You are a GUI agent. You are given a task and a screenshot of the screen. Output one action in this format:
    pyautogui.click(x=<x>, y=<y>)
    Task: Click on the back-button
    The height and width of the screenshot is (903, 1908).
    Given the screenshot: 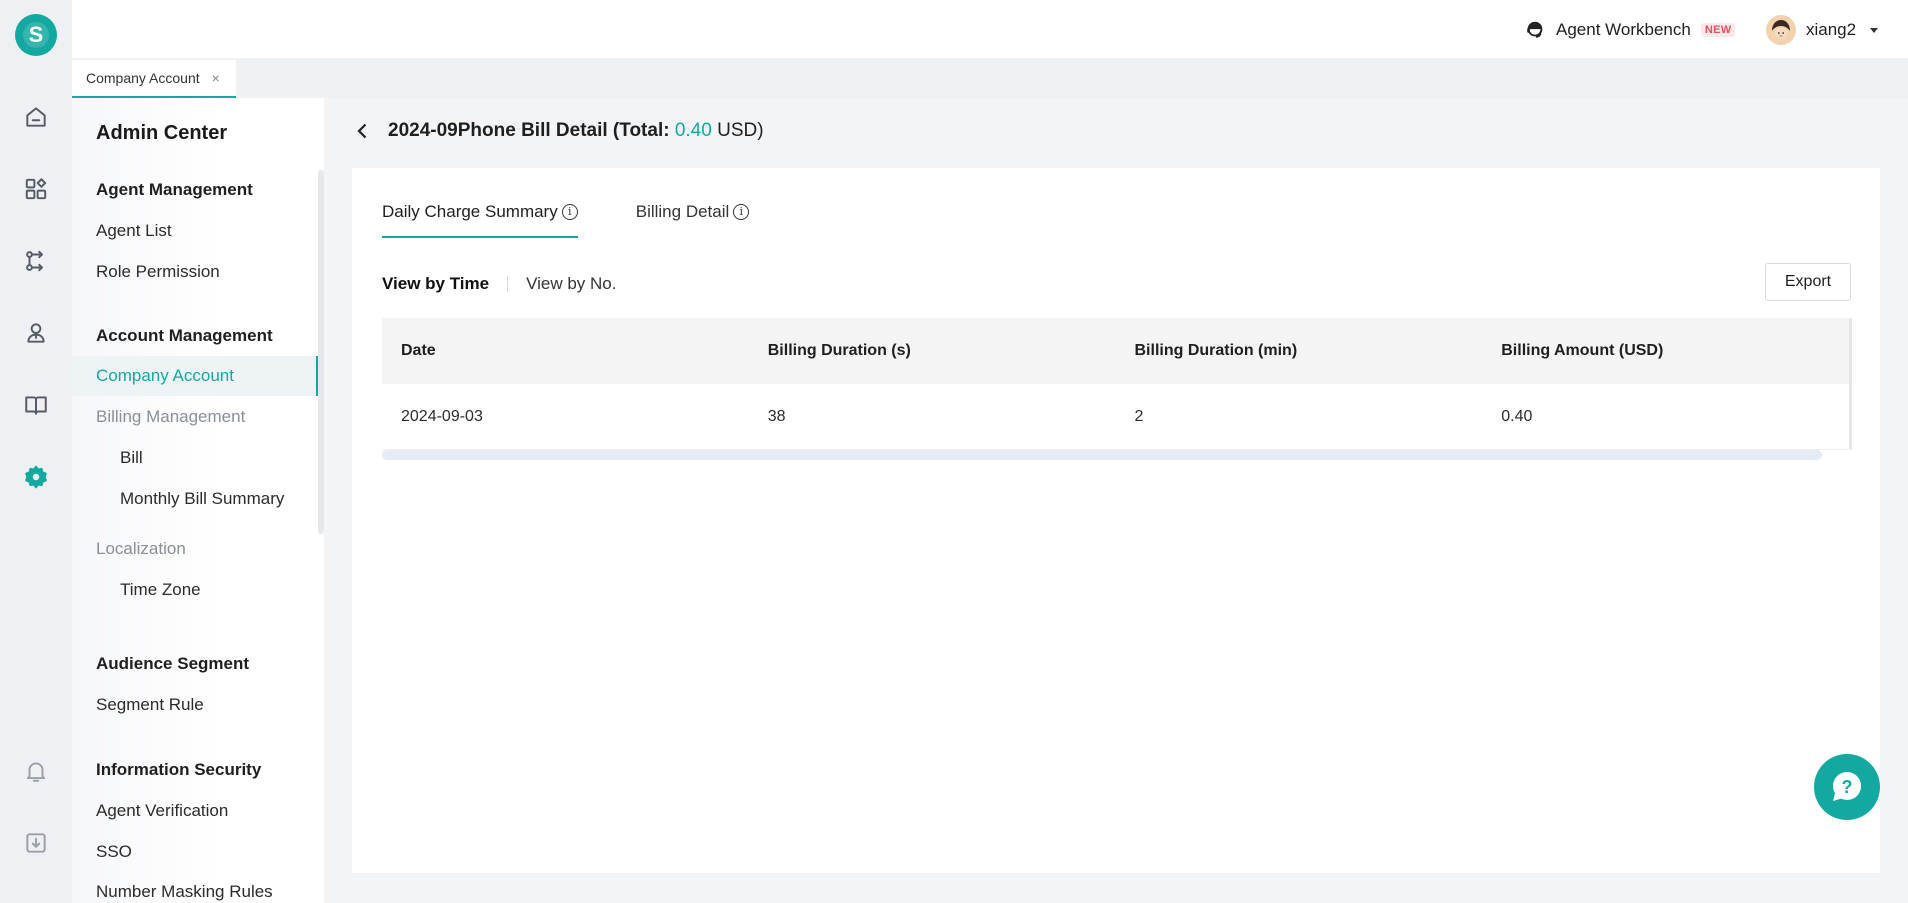 What is the action you would take?
    pyautogui.click(x=363, y=131)
    